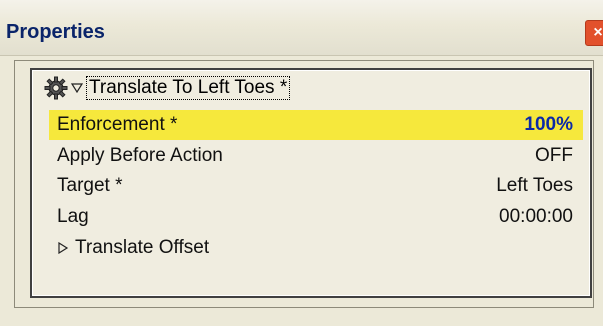 This screenshot has height=326, width=603. Describe the element at coordinates (308, 87) in the screenshot. I see `group-header: Translate To Left Toes *` at that location.